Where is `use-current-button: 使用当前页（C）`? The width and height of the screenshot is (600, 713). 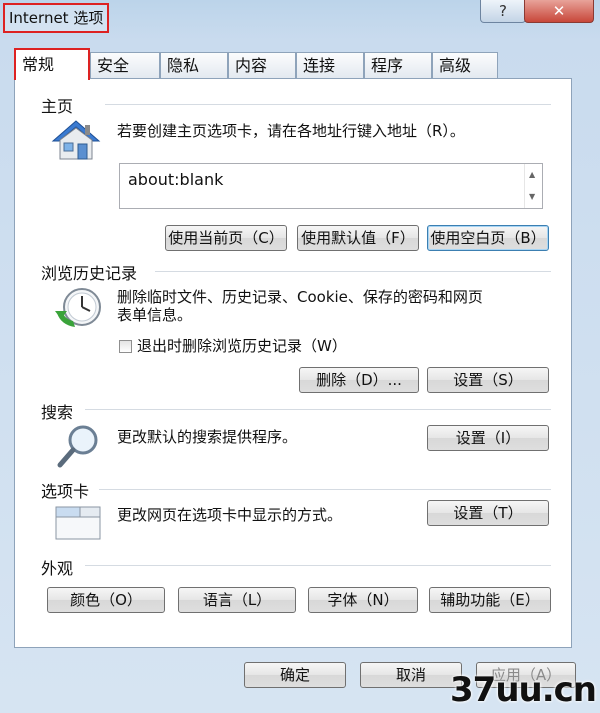
use-current-button: 使用当前页（C） is located at coordinates (226, 238).